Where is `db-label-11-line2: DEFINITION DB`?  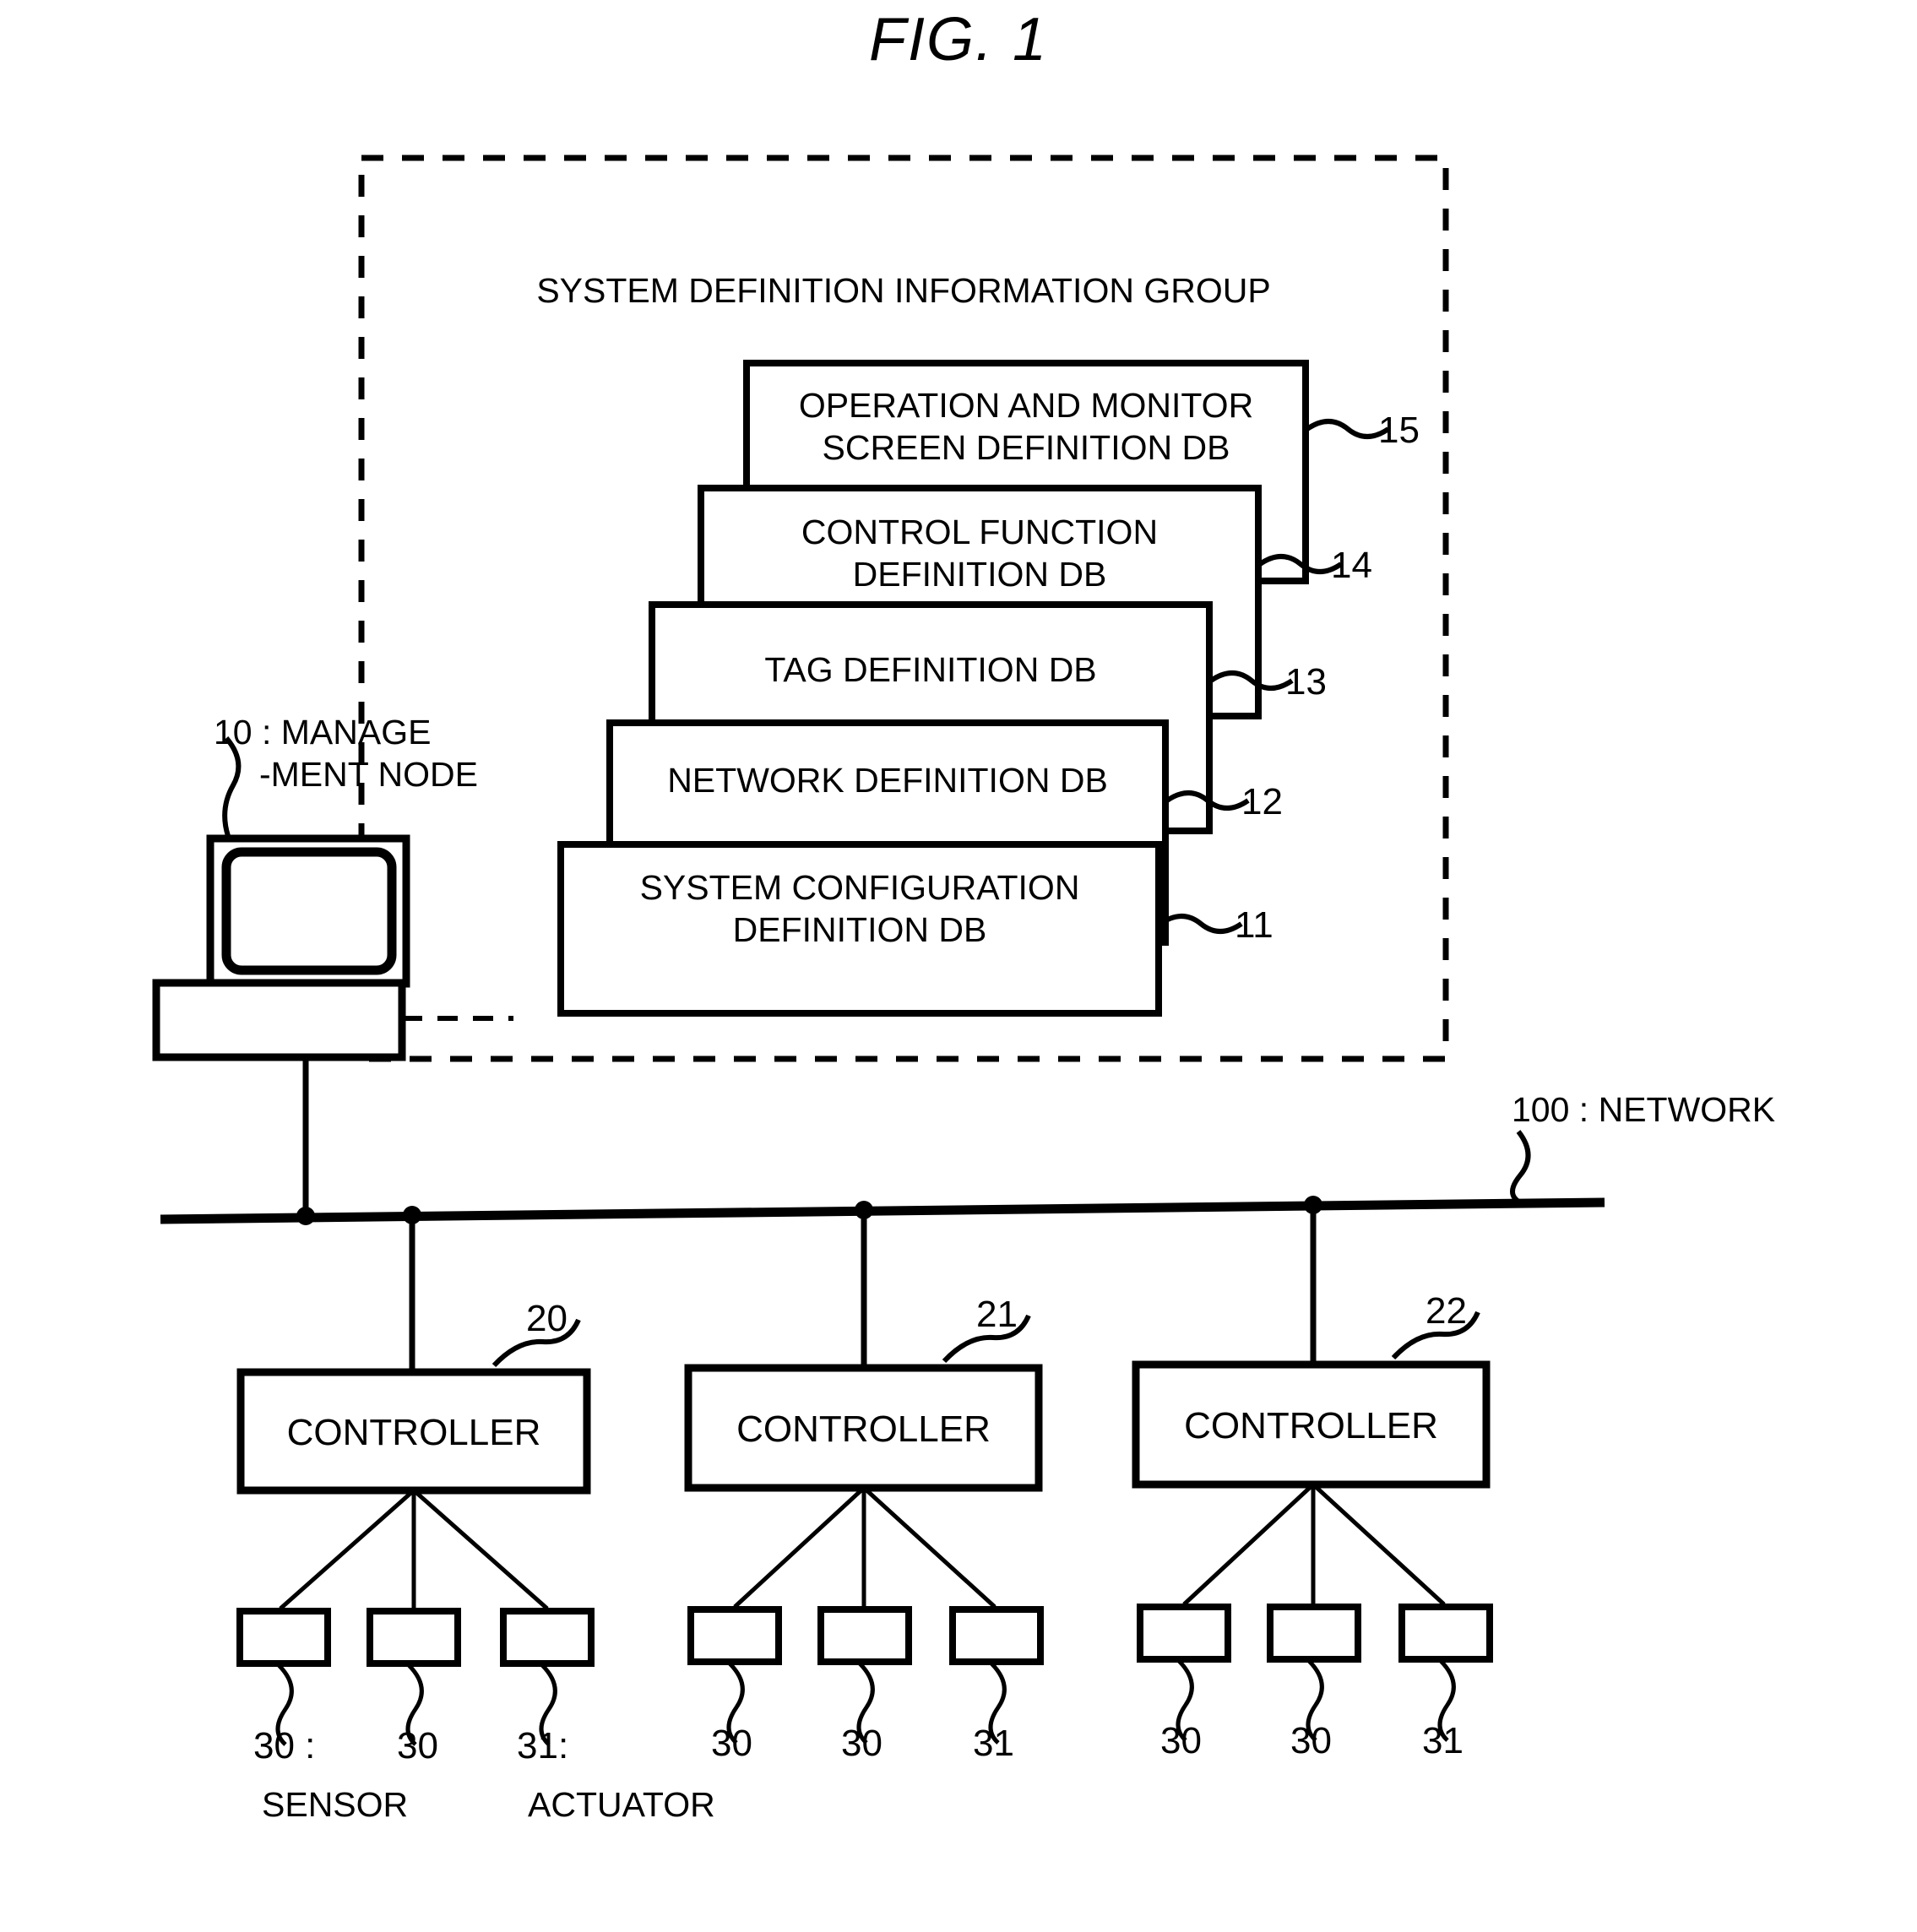
db-label-11-line2: DEFINITION DB is located at coordinates (859, 929).